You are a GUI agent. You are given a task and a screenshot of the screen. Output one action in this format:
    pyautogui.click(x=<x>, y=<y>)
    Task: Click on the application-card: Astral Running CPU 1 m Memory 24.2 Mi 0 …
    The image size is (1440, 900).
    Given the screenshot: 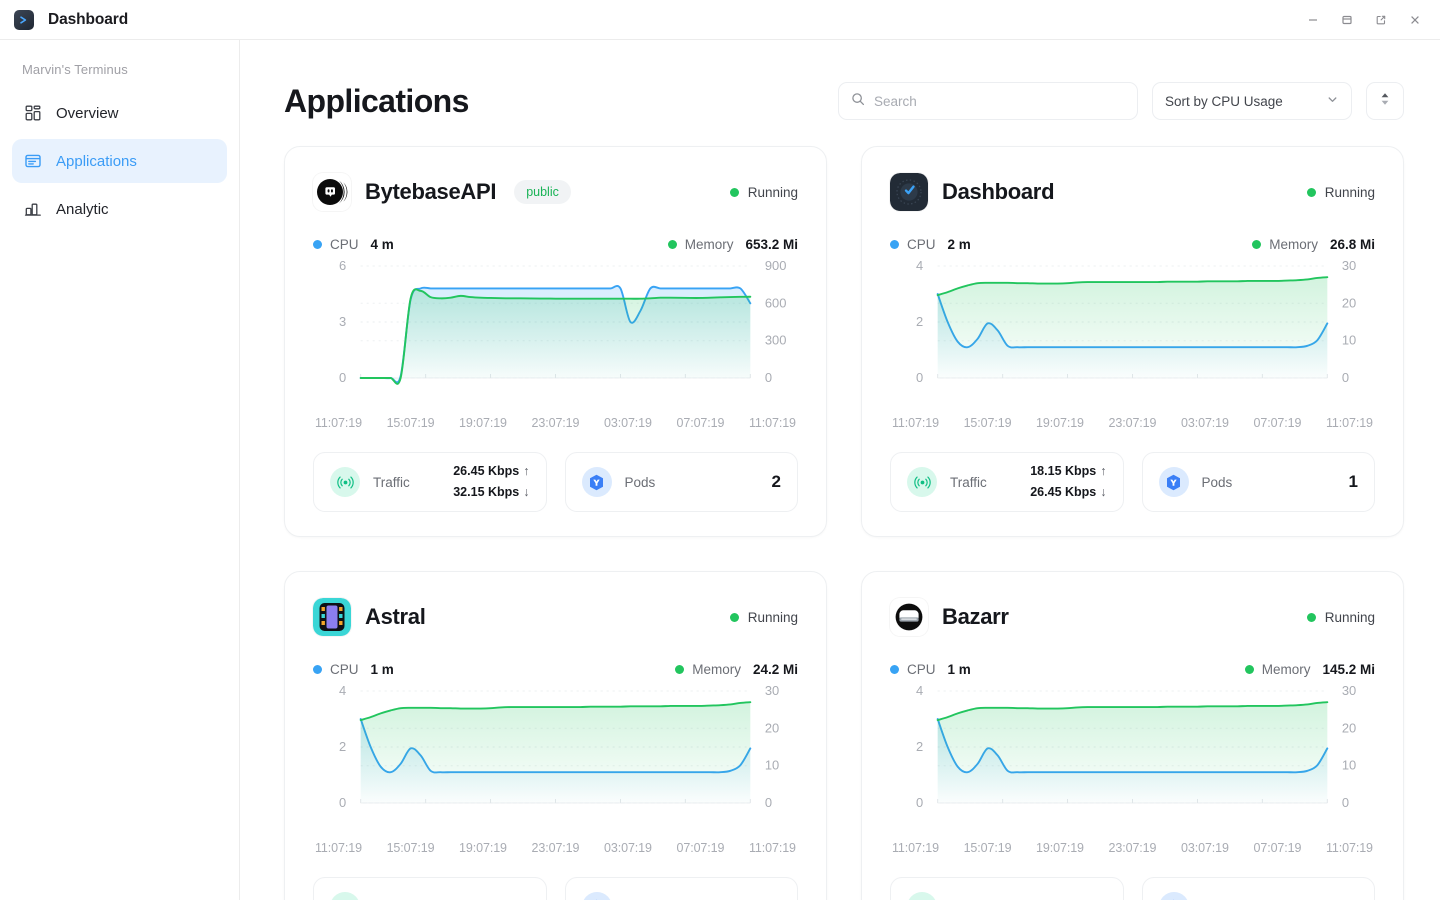 What is the action you would take?
    pyautogui.click(x=555, y=735)
    